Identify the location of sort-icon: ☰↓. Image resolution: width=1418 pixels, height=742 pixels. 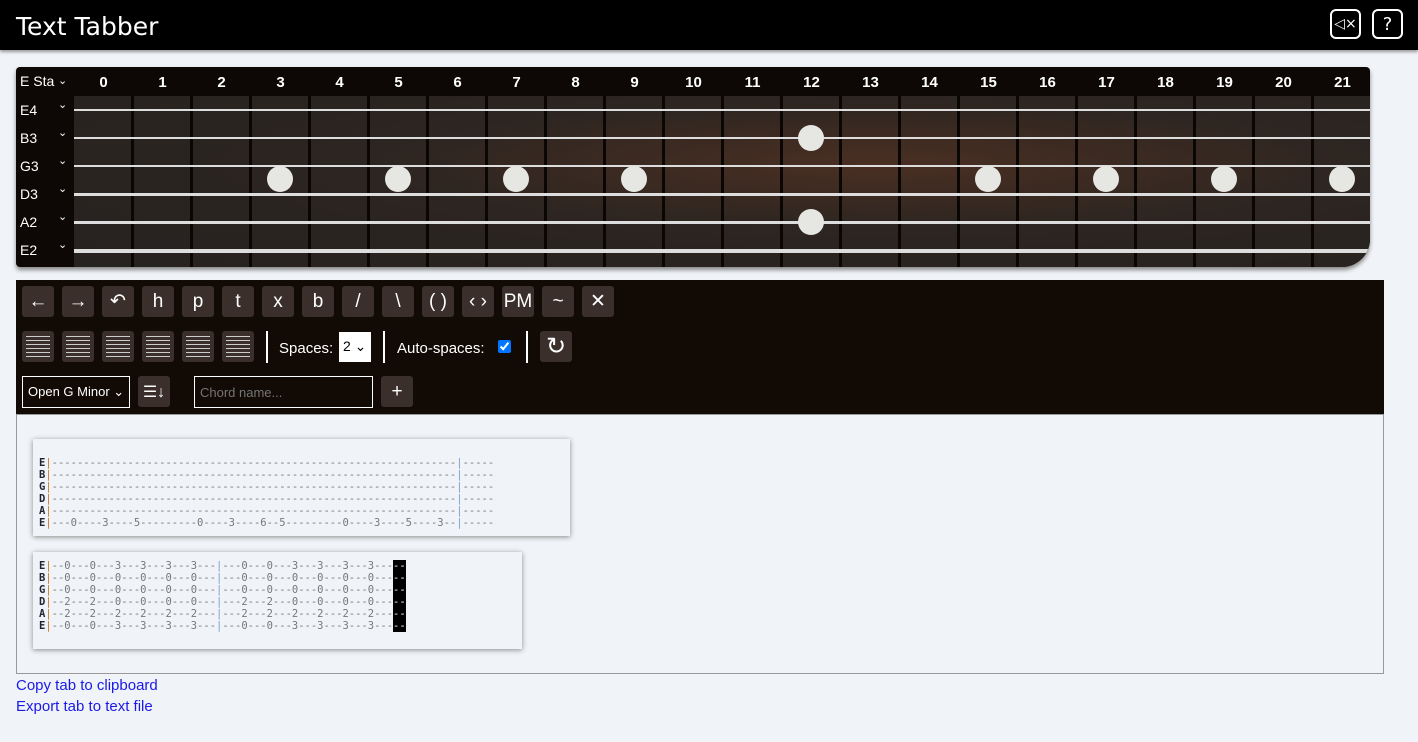
(154, 392).